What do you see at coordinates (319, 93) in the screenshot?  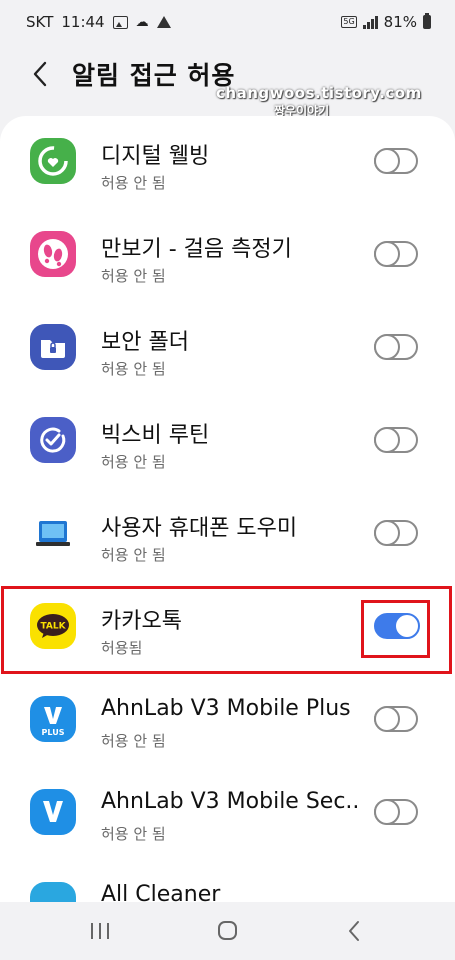 I see `watermark-url: changwoos.tistory.com` at bounding box center [319, 93].